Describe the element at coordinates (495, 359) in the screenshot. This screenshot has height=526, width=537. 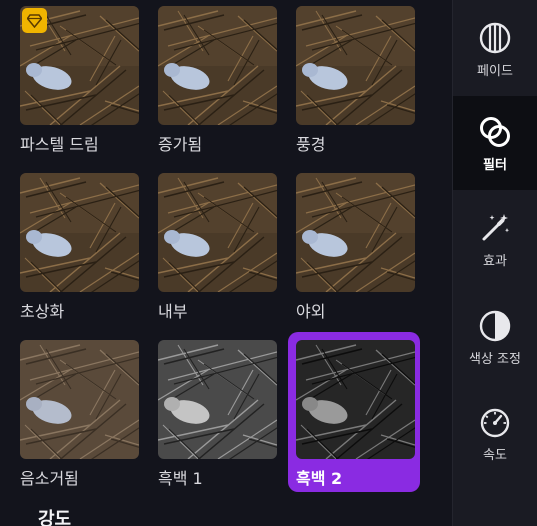
I see `sidebar-item-label: 색상 조정` at that location.